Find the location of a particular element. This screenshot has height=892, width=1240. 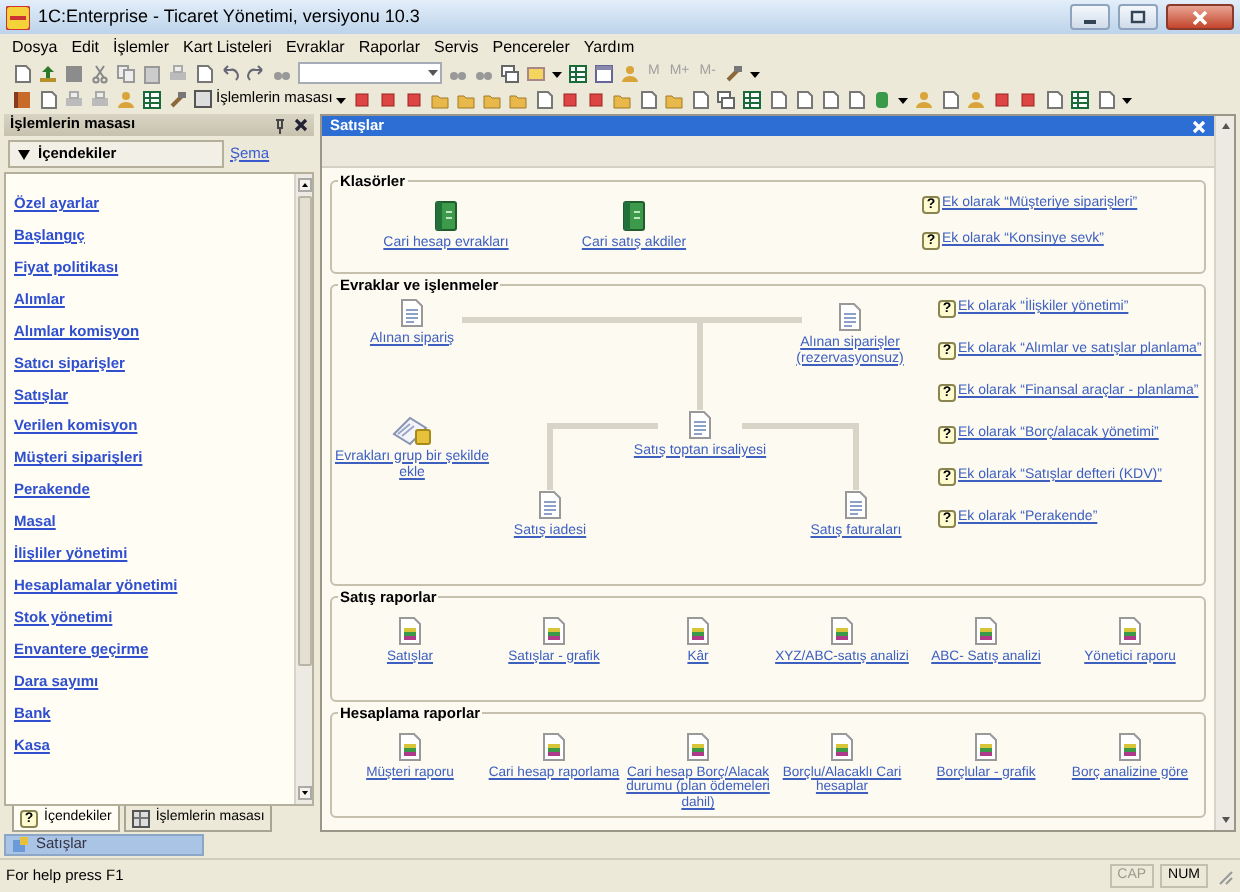

calendar-icon is located at coordinates (604, 73).